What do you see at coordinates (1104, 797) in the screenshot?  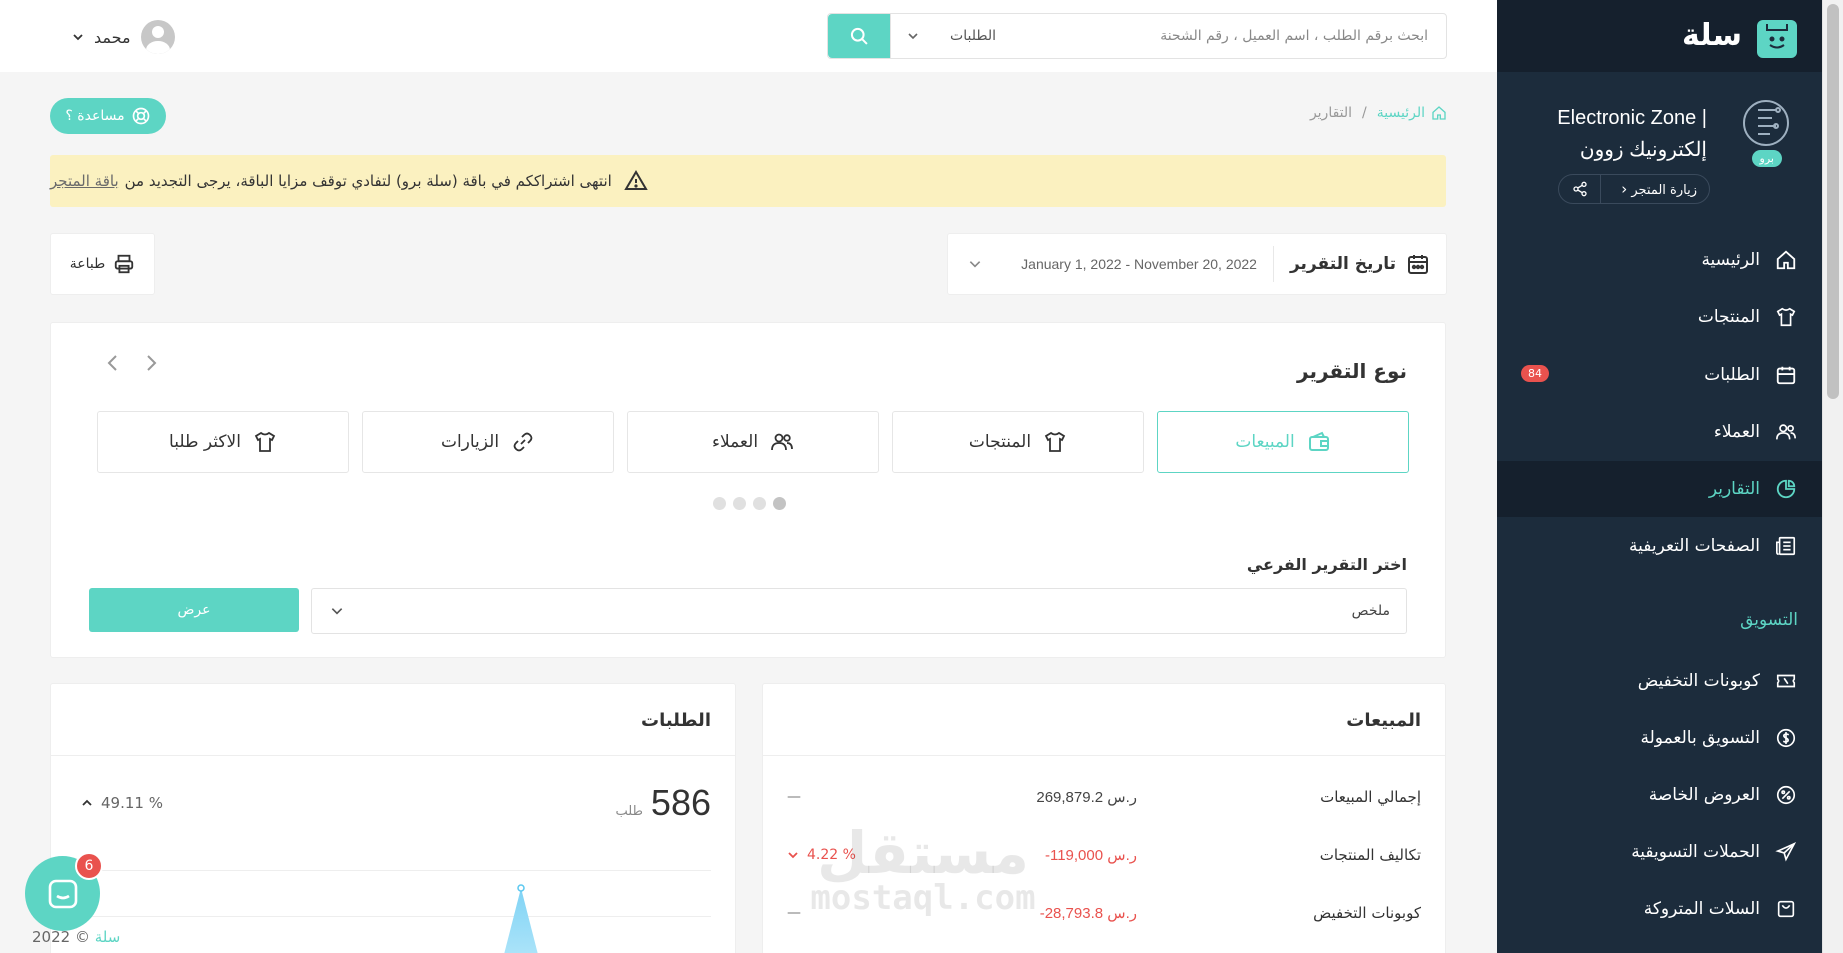 I see `table-row: إجمالي المبيعات 269,879.2 ر.س —` at bounding box center [1104, 797].